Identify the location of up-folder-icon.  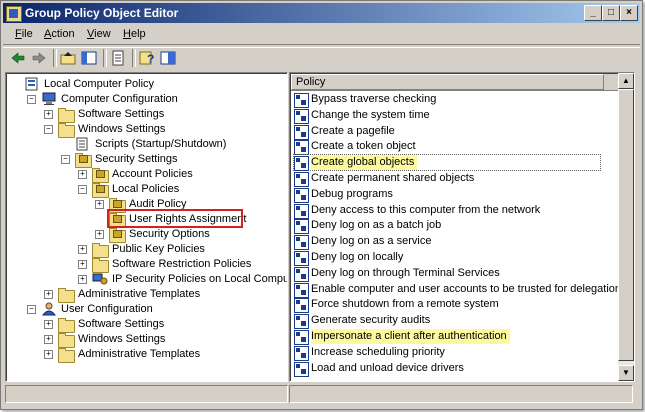
(68, 58).